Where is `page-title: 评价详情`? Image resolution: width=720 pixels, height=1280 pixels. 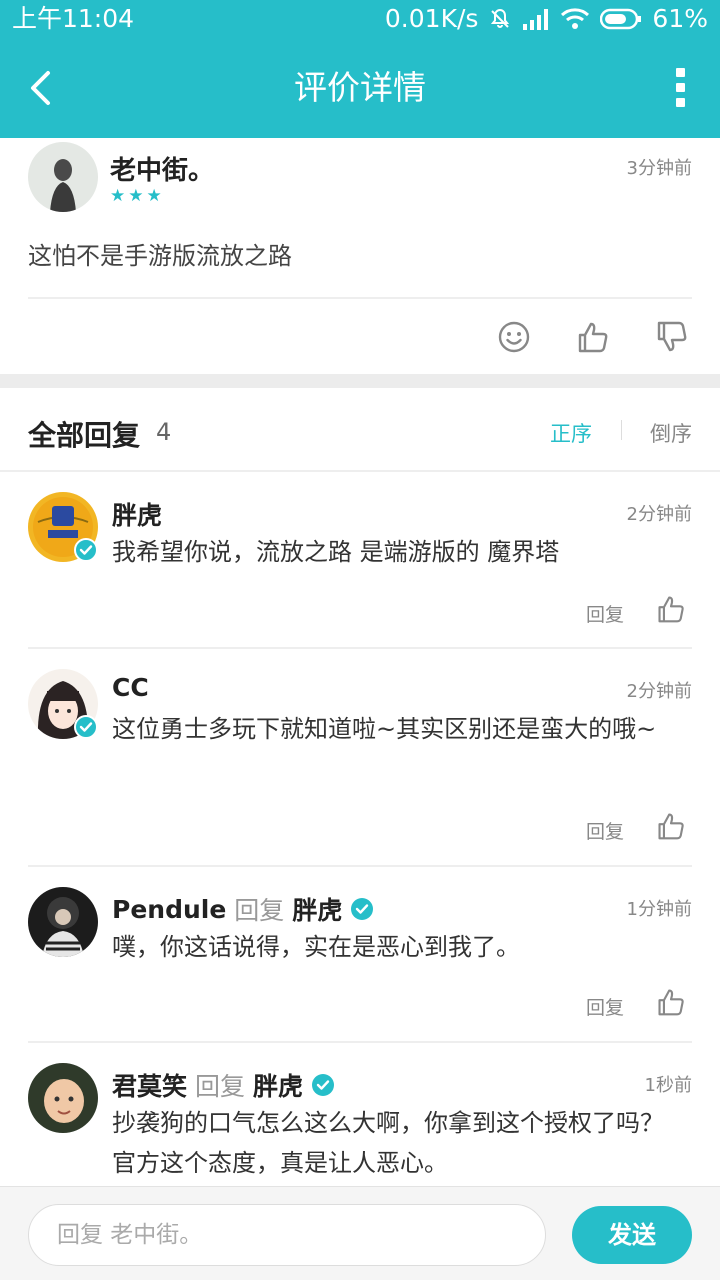 page-title: 评价详情 is located at coordinates (360, 87).